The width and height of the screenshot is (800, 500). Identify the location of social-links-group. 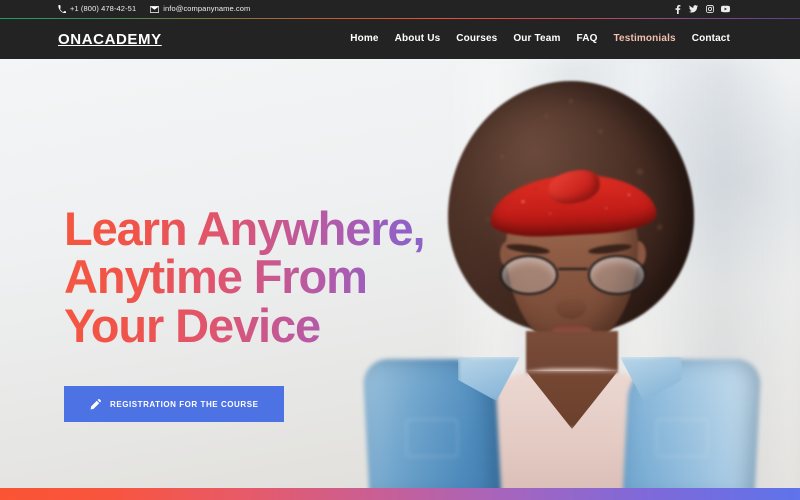
(701, 9).